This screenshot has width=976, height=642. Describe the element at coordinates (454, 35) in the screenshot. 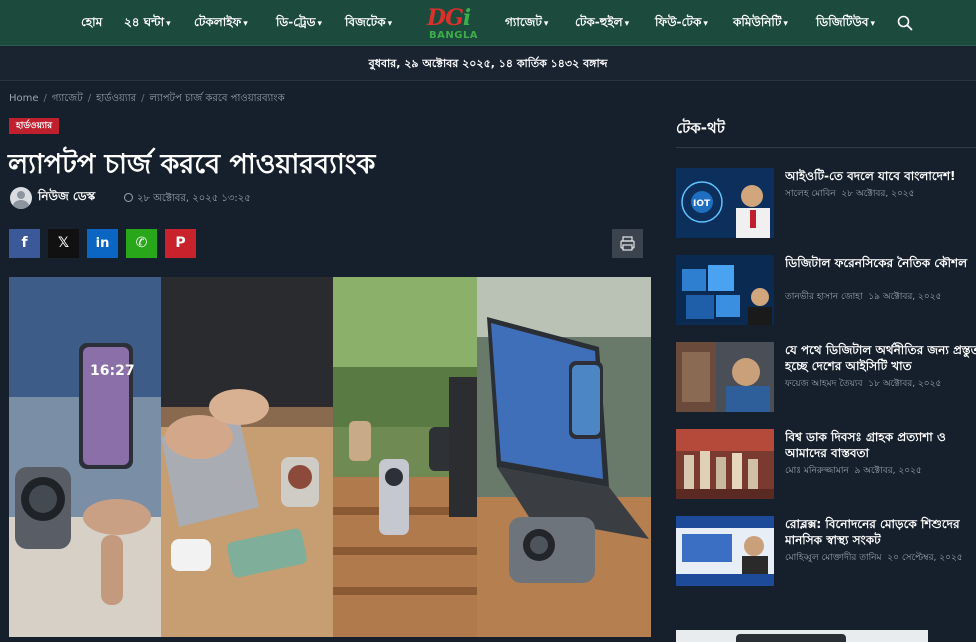

I see `logo-text: BANGLA` at that location.